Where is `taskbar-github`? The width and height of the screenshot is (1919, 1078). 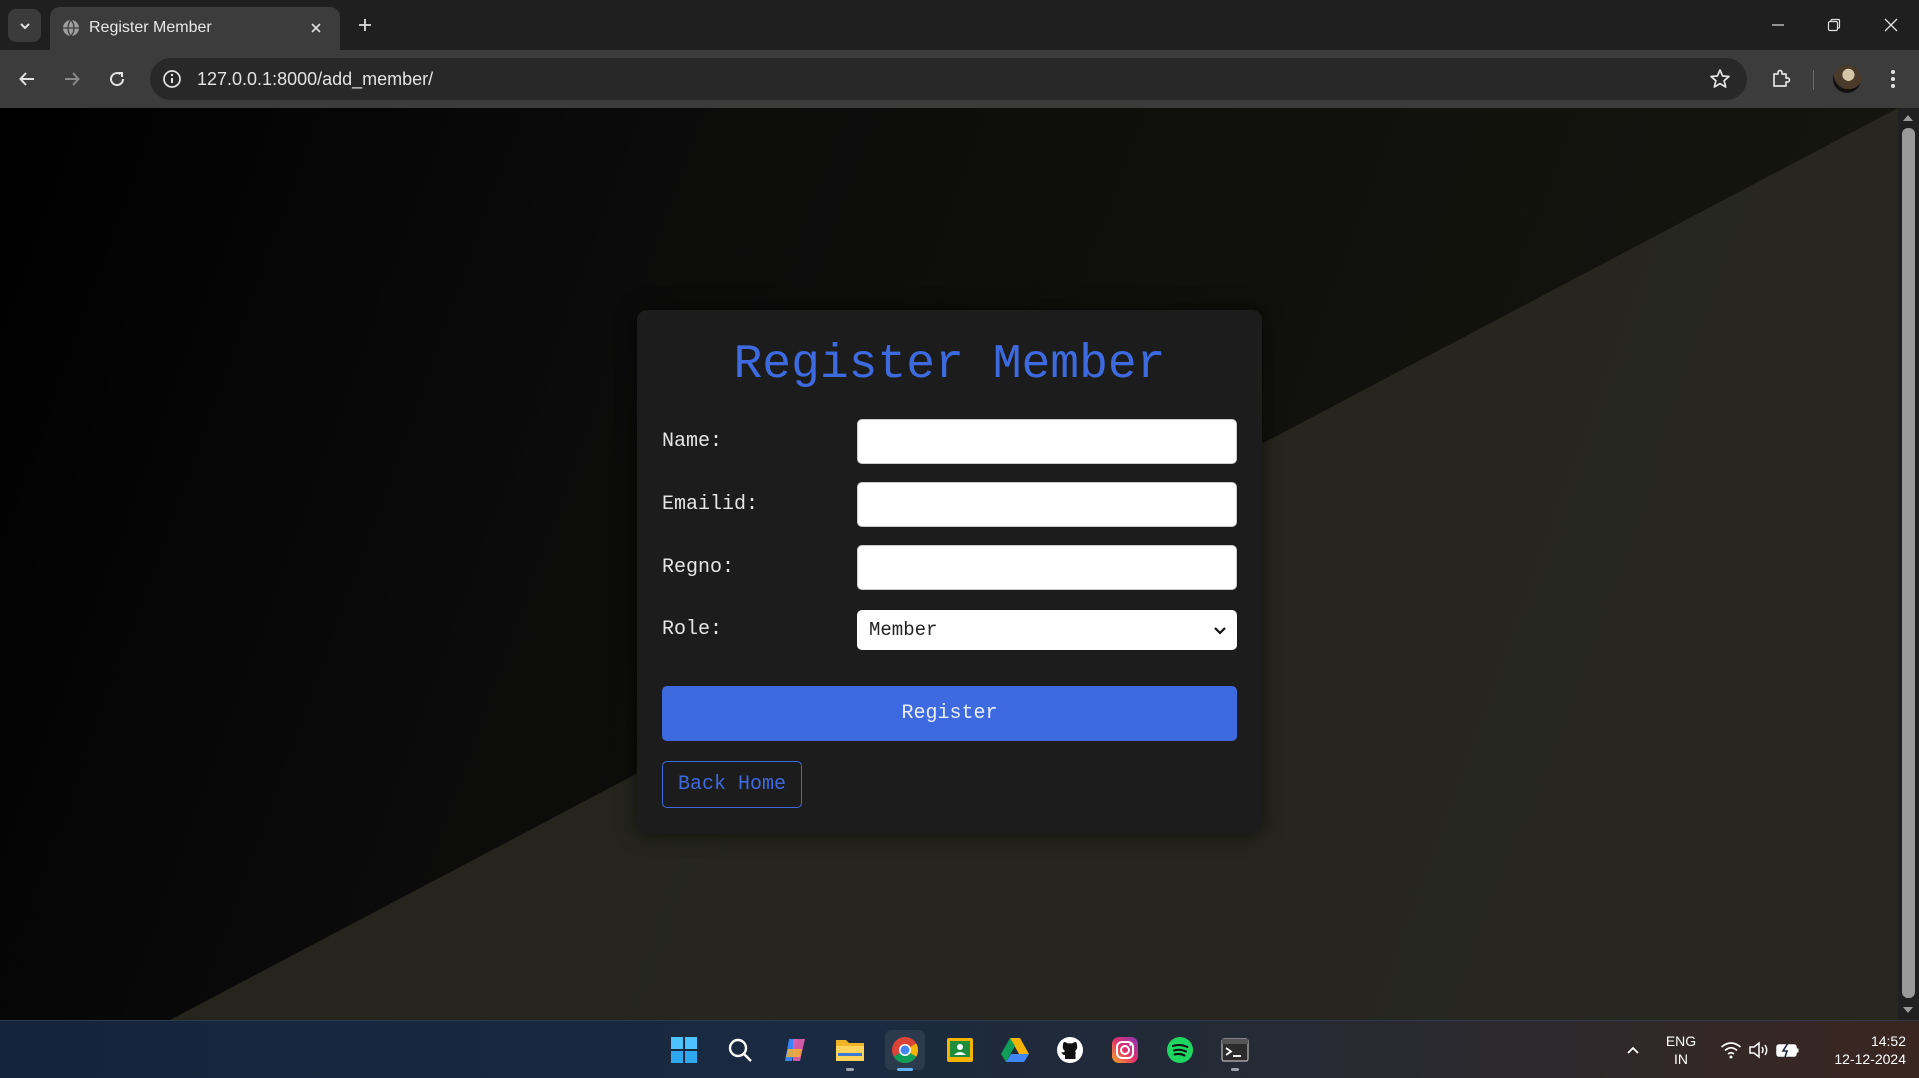
taskbar-github is located at coordinates (1070, 1050).